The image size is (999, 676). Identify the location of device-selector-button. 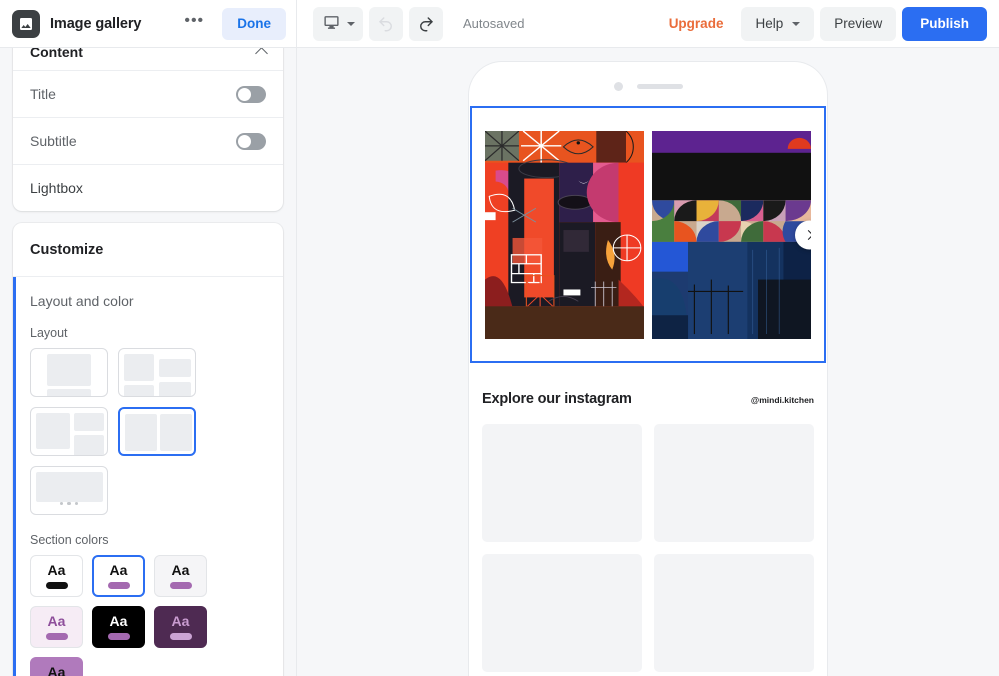
(338, 23).